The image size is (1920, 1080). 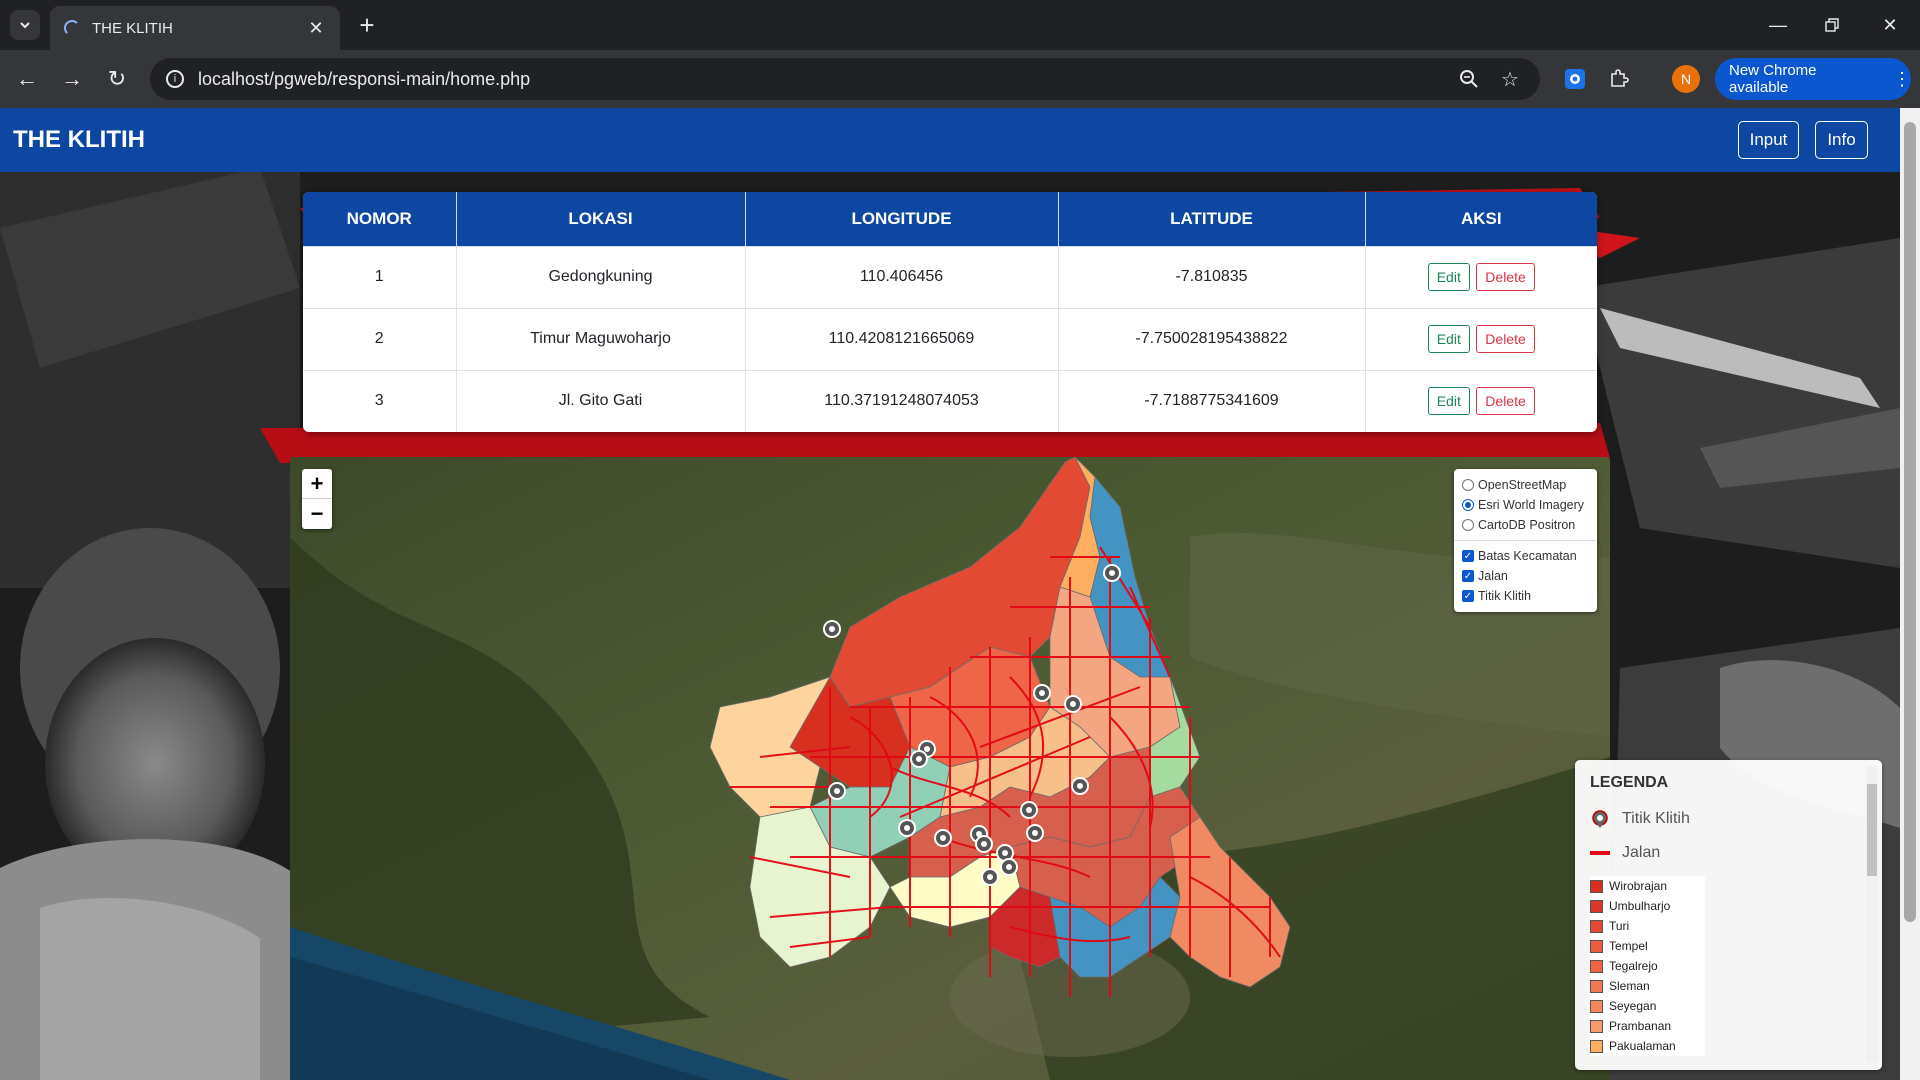 What do you see at coordinates (117, 79) in the screenshot?
I see `reload-icon: ↻` at bounding box center [117, 79].